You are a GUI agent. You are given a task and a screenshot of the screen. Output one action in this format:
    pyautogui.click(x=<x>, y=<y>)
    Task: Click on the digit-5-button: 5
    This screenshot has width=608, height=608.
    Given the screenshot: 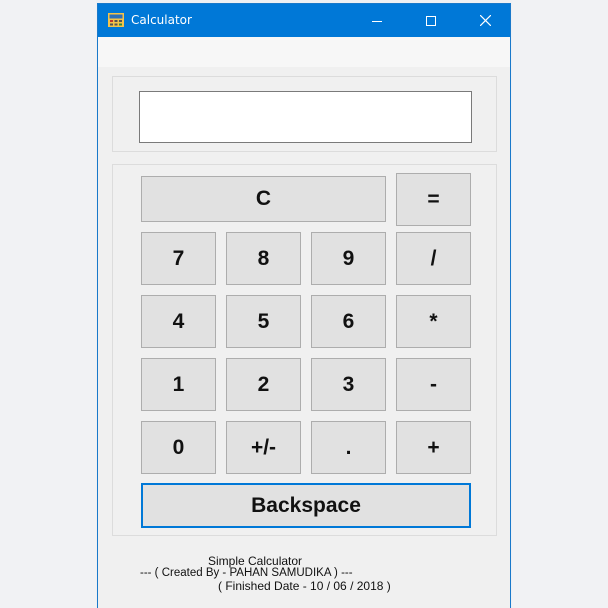 What is the action you would take?
    pyautogui.click(x=263, y=321)
    